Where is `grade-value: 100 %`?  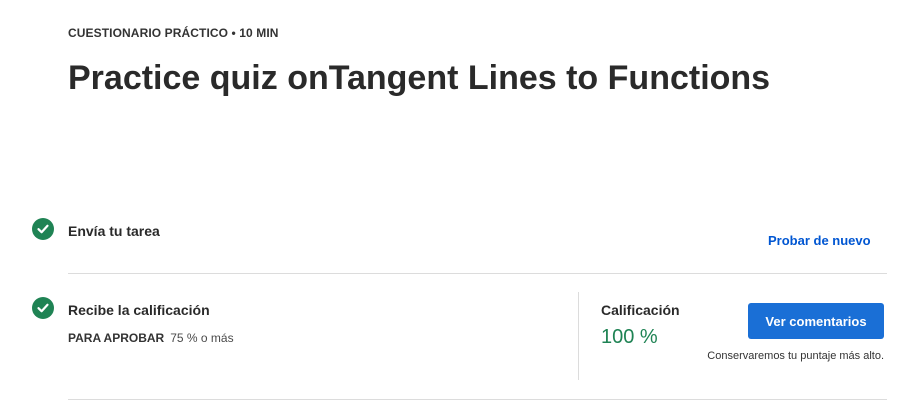
grade-value: 100 % is located at coordinates (629, 337).